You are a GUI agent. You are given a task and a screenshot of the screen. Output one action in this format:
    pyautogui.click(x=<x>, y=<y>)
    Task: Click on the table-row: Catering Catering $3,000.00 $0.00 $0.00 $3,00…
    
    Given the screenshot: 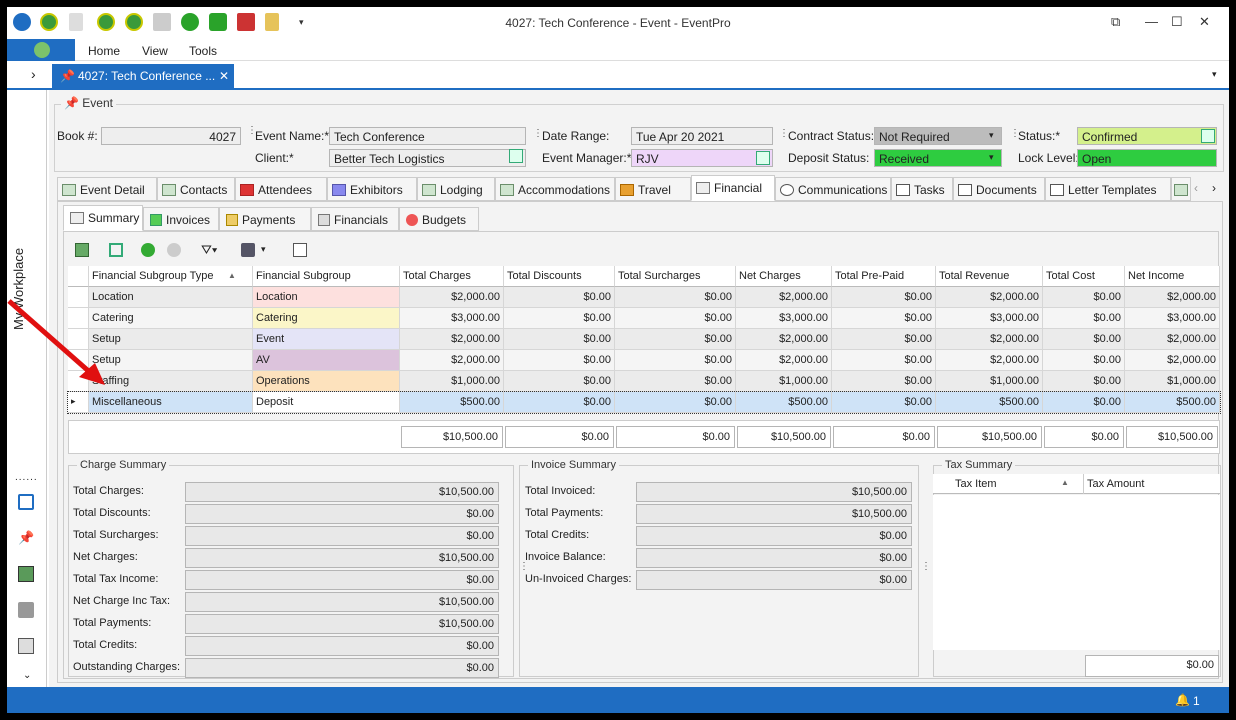 What is the action you would take?
    pyautogui.click(x=644, y=318)
    